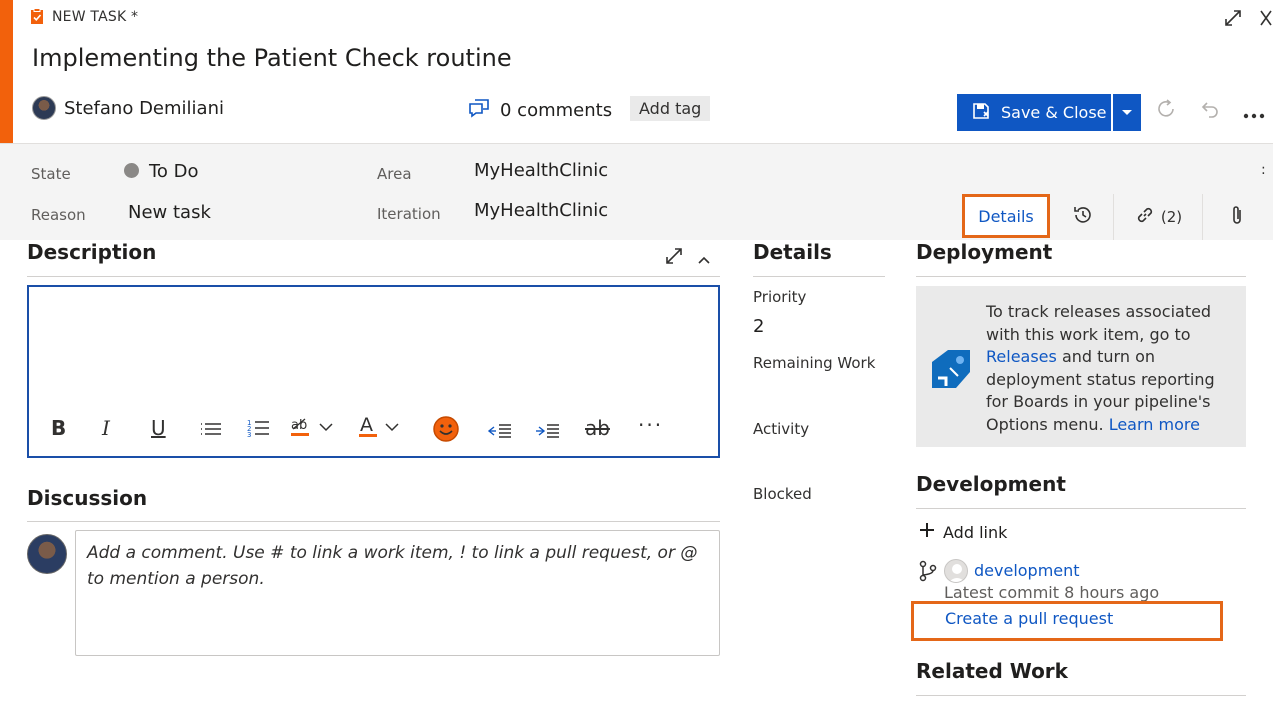  Describe the element at coordinates (1248, 20) in the screenshot. I see `window-controls` at that location.